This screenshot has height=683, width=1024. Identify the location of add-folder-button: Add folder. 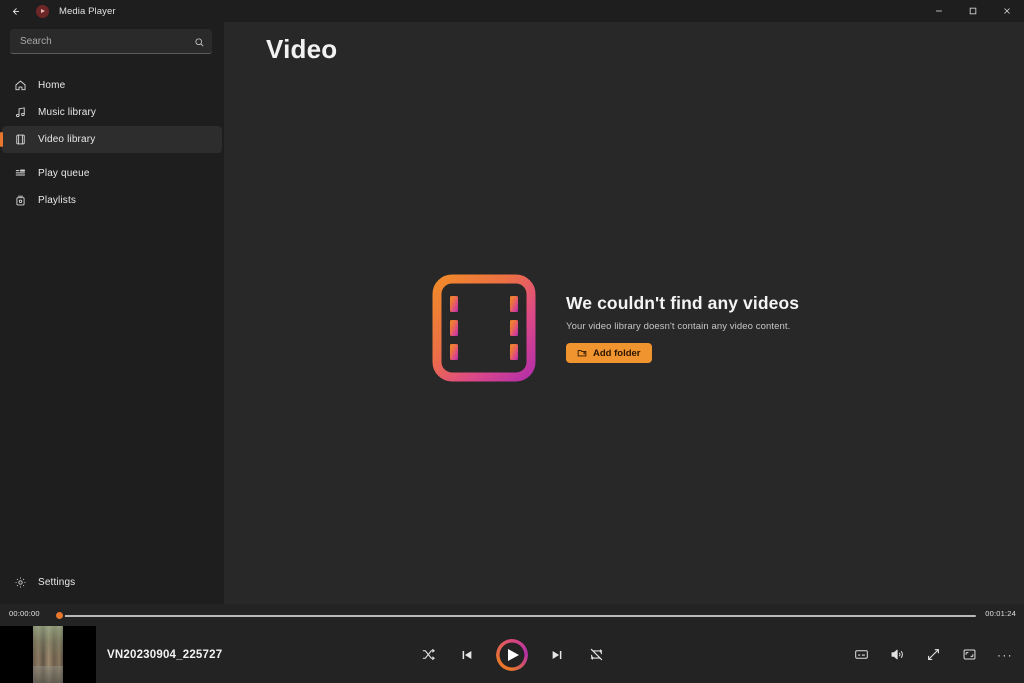
(609, 353).